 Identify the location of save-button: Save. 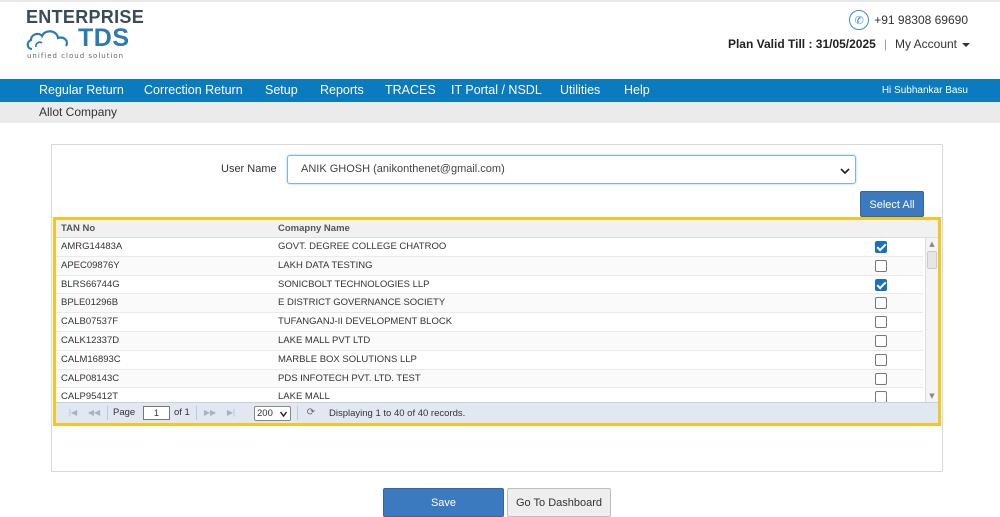
(443, 502).